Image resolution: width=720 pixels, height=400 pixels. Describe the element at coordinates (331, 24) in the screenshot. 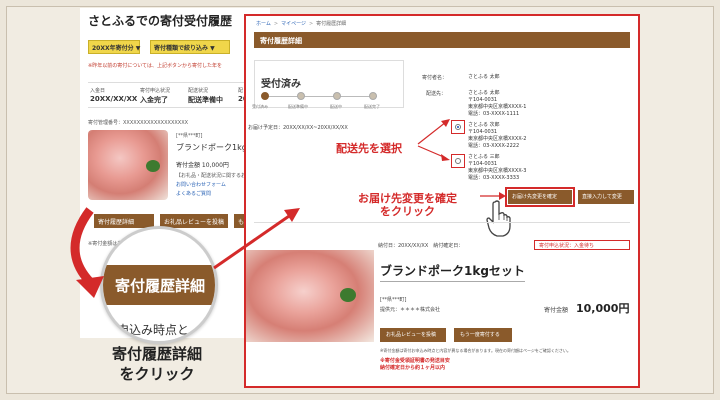

I see `breadcrumb-current: 寄付履歴詳細` at that location.